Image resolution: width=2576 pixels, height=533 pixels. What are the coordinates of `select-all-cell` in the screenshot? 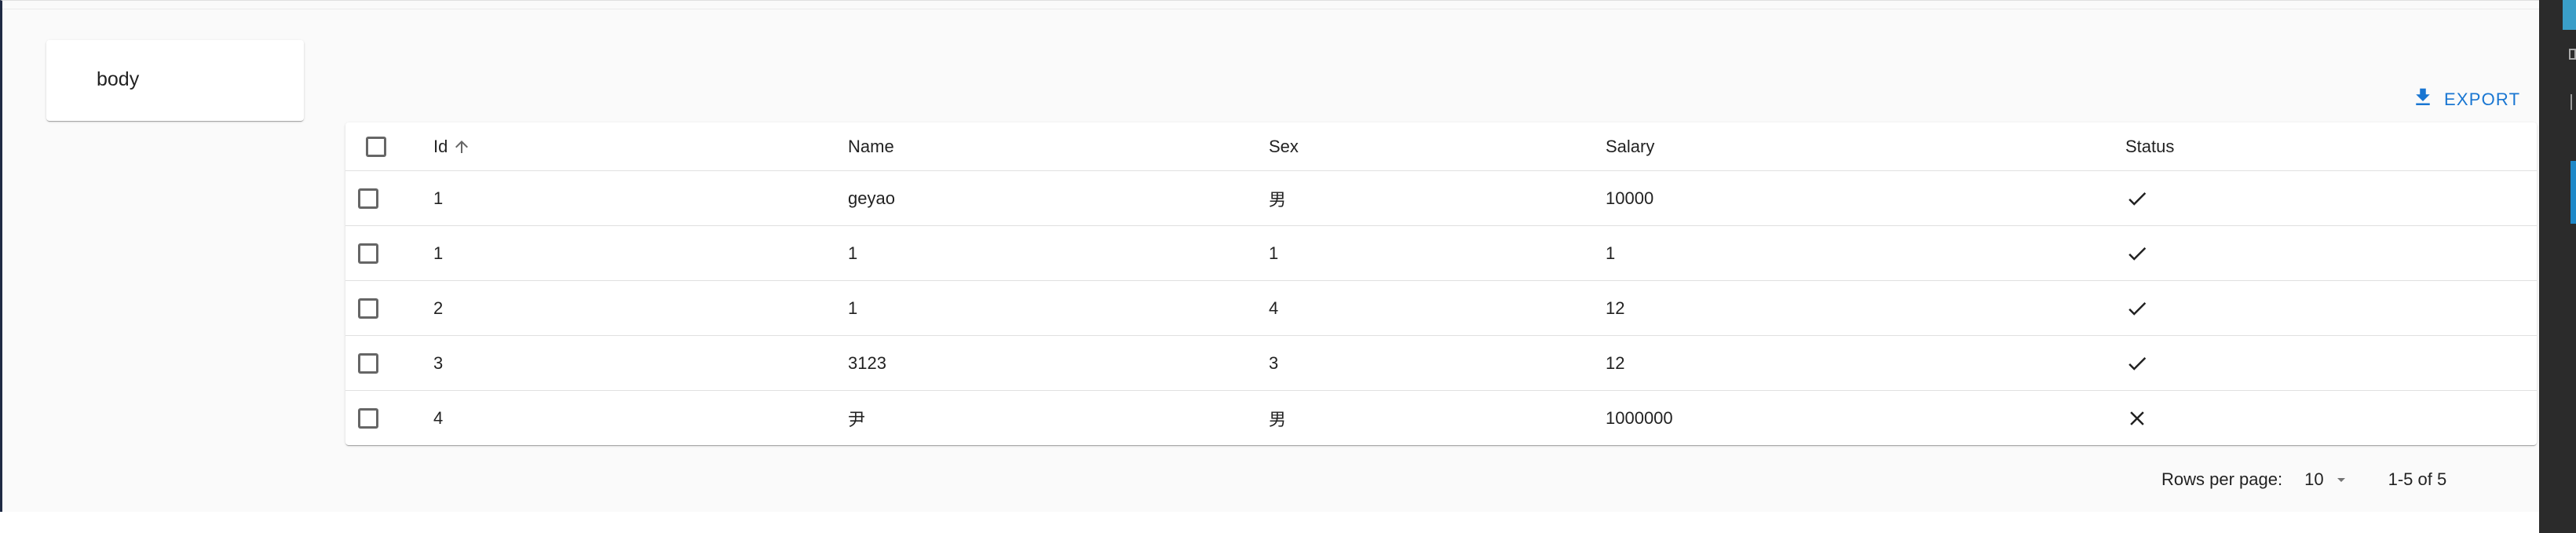 It's located at (372, 146).